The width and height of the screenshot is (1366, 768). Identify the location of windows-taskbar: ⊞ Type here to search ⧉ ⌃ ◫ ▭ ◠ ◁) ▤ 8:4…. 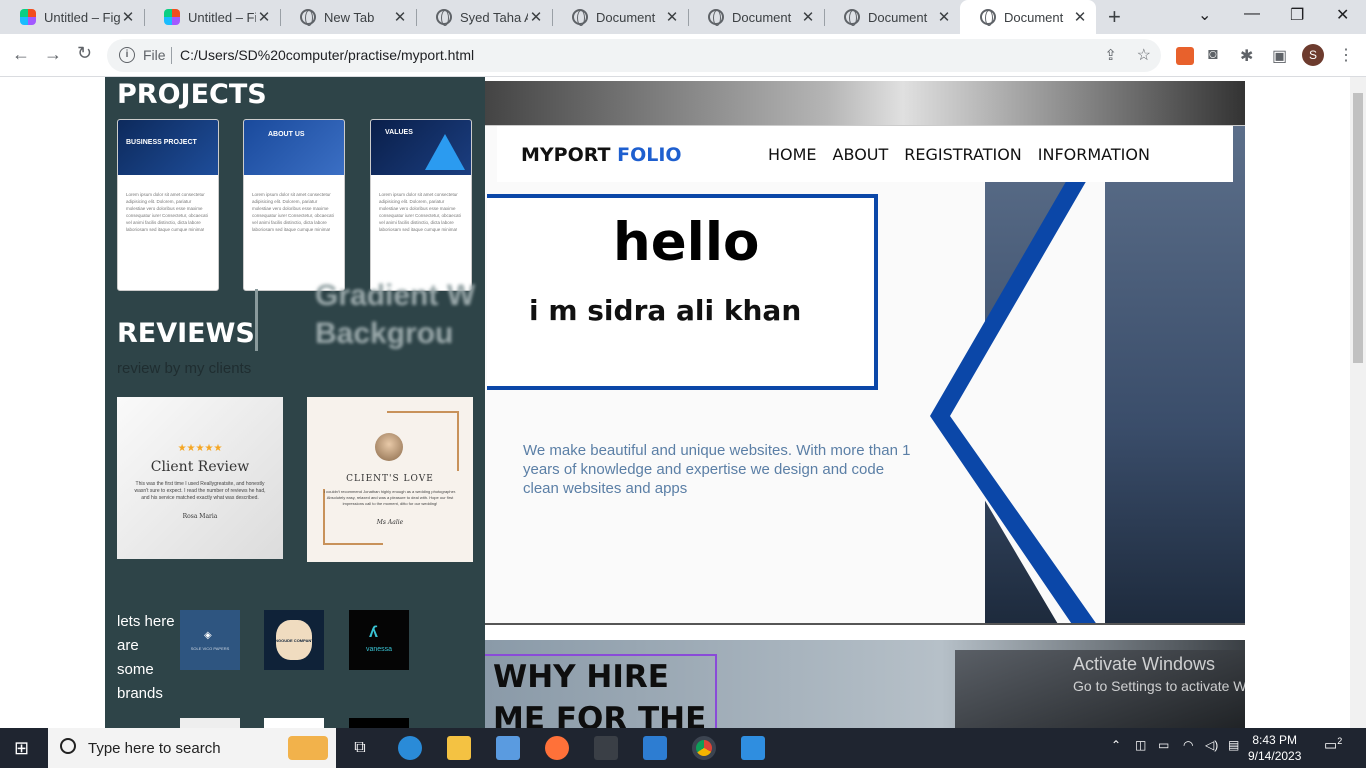
(683, 748).